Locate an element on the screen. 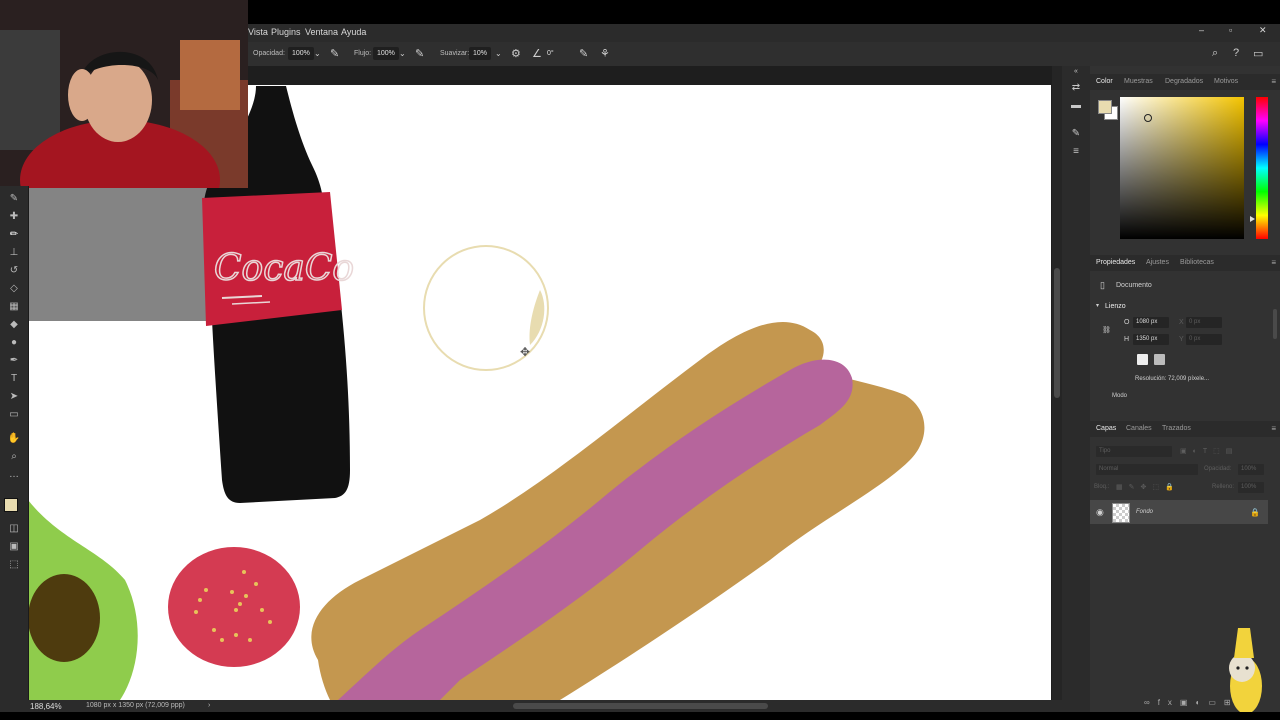 This screenshot has height=720, width=1280. history-brush-icon: ↺ is located at coordinates (14, 271).